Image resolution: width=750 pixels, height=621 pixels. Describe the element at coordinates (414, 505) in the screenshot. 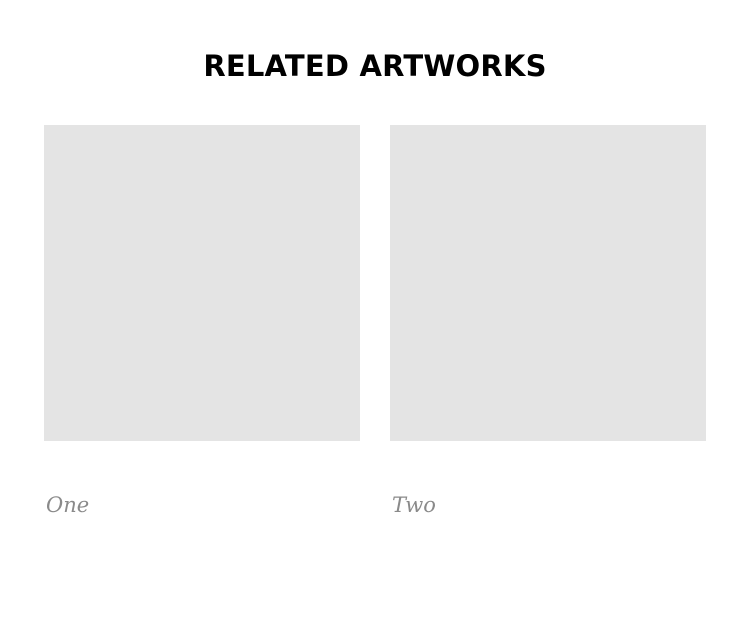

I see `artwork-caption: Two` at that location.